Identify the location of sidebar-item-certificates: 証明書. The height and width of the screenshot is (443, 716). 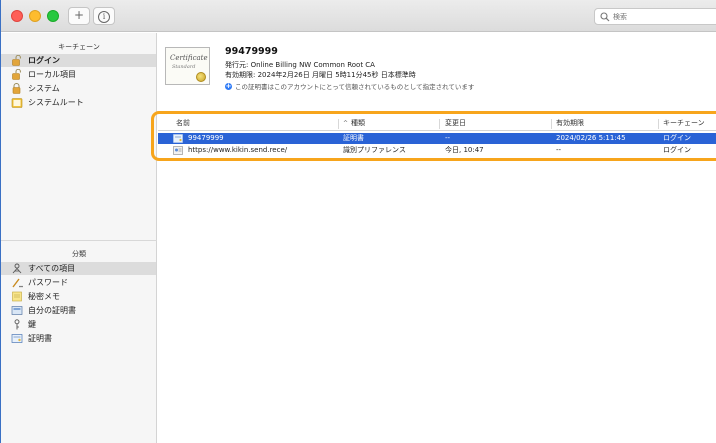
(78, 338).